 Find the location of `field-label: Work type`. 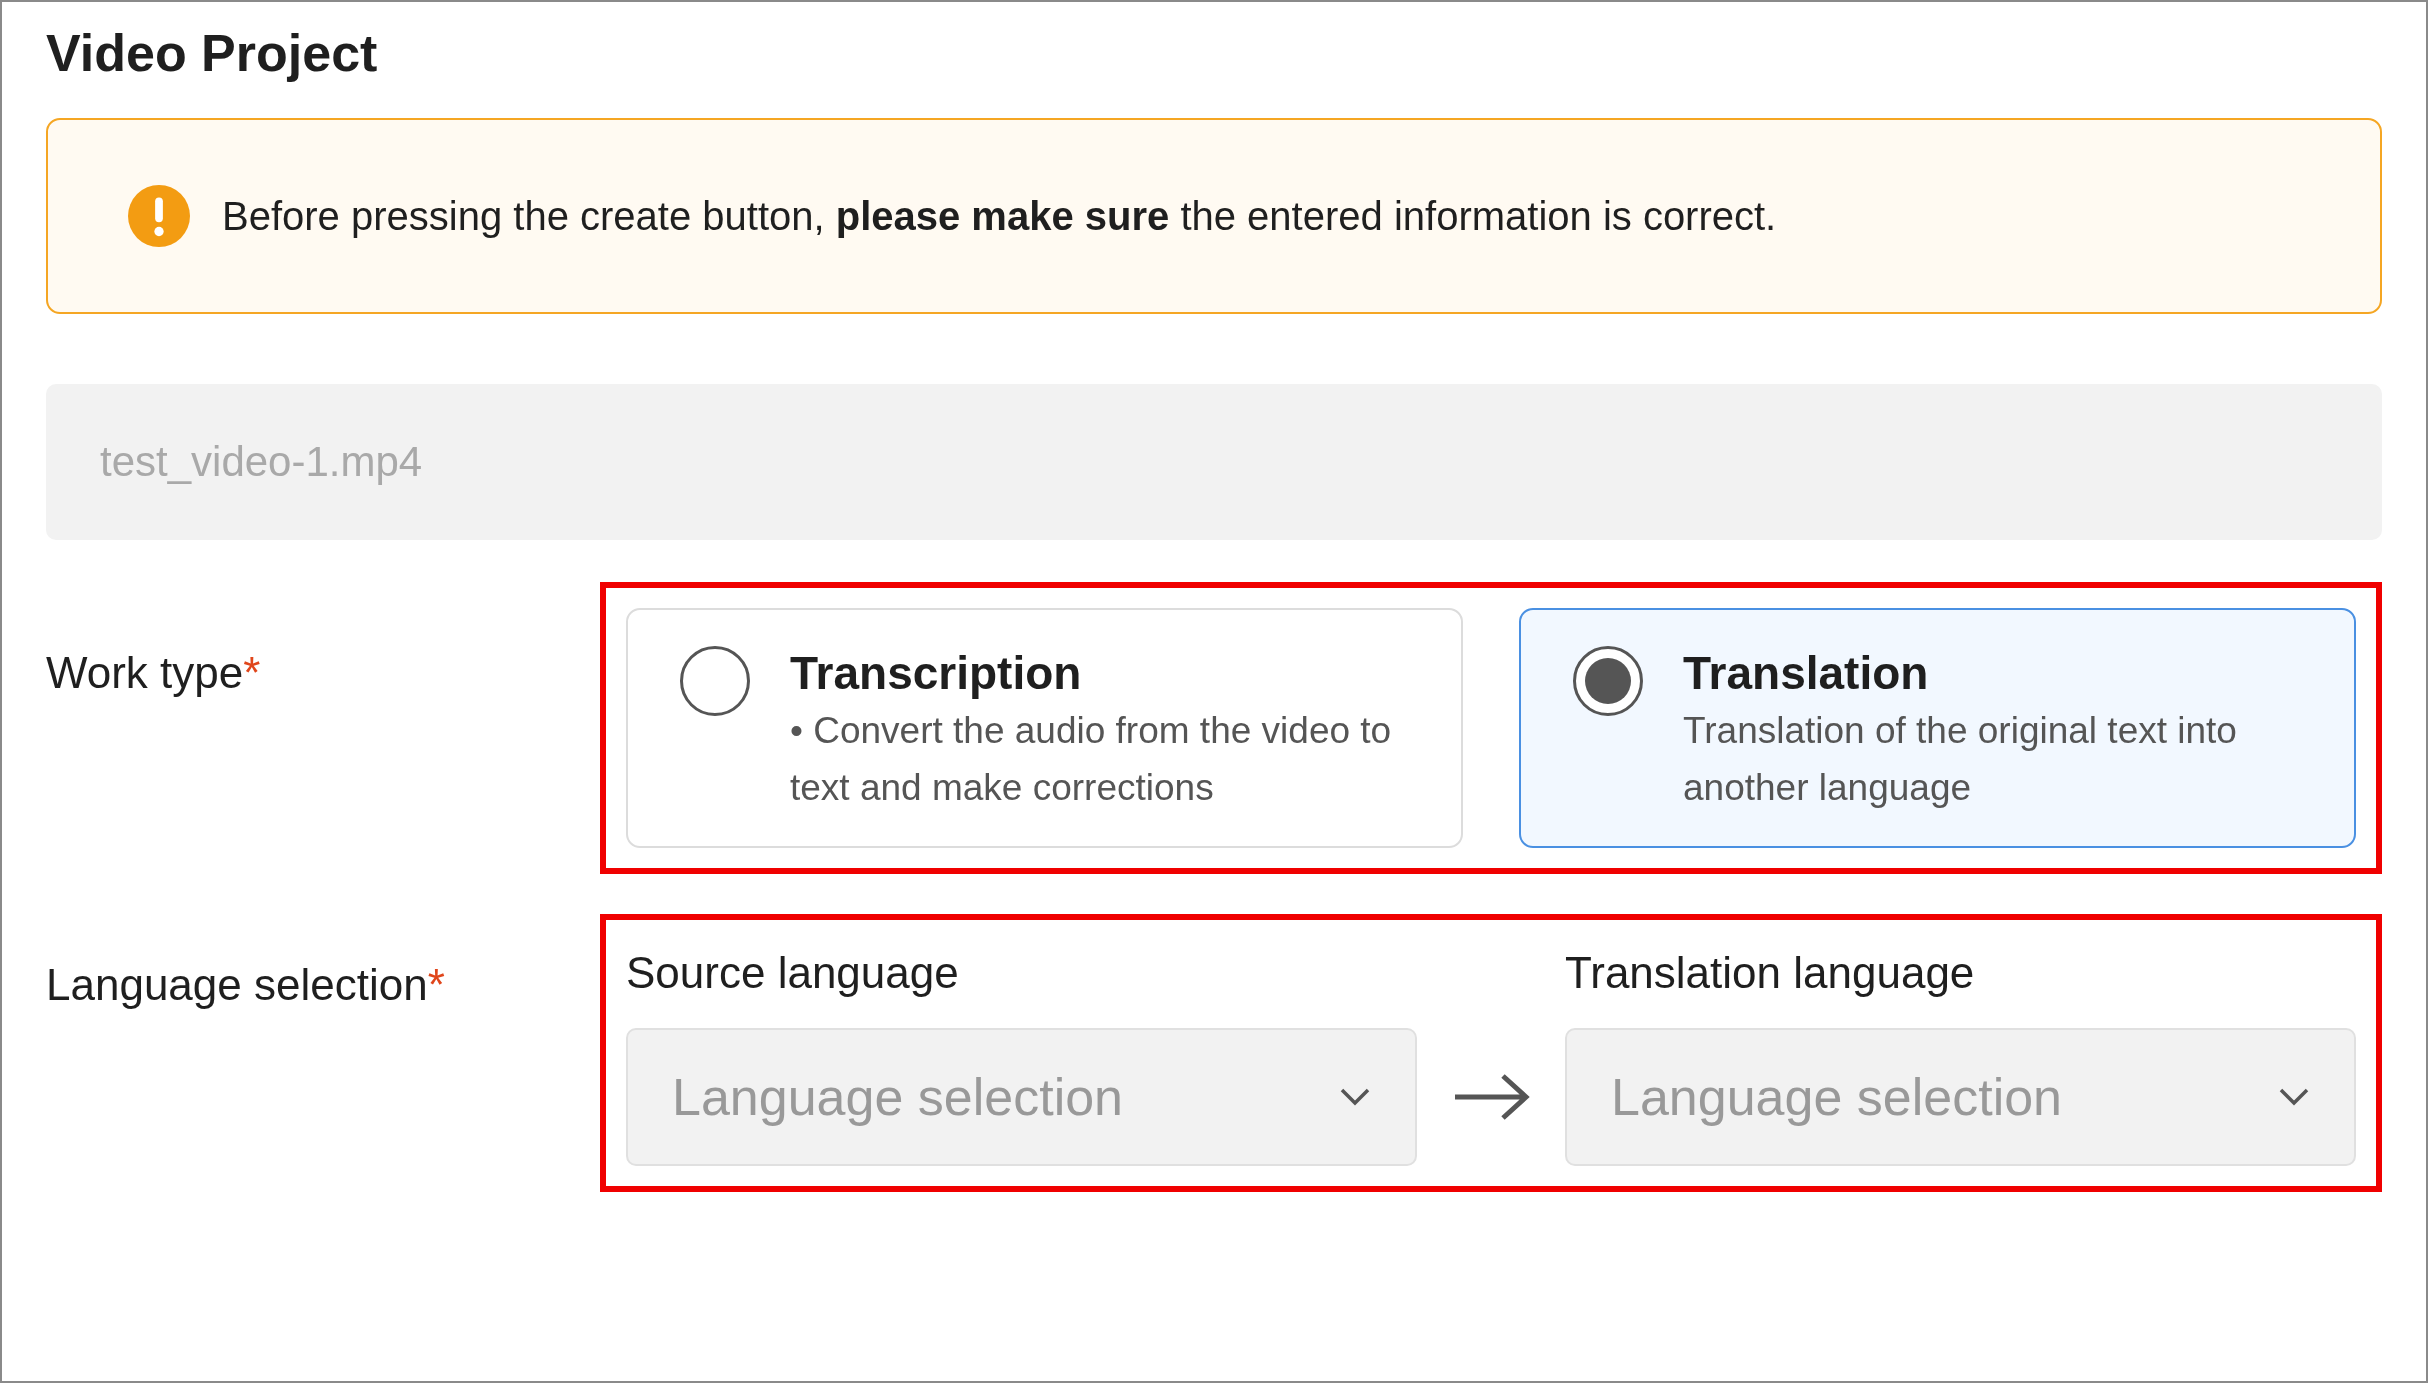

field-label: Work type is located at coordinates (145, 673).